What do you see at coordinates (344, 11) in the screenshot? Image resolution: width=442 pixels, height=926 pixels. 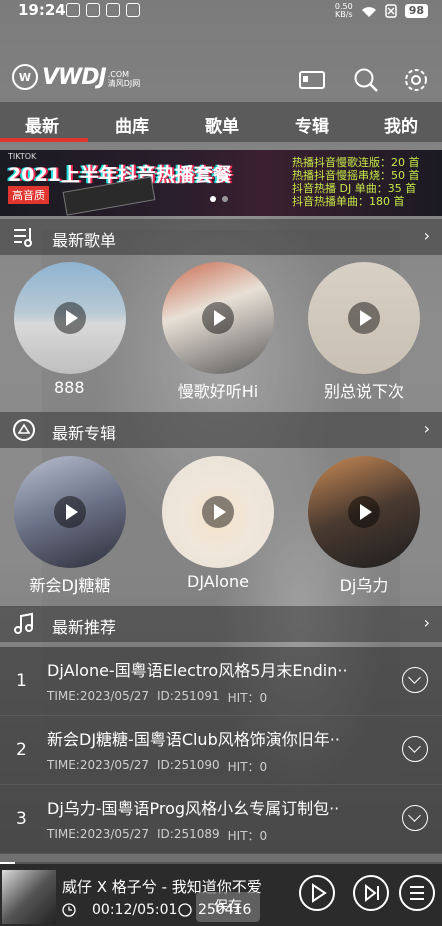 I see `net-speed: 0.50 KB/s` at bounding box center [344, 11].